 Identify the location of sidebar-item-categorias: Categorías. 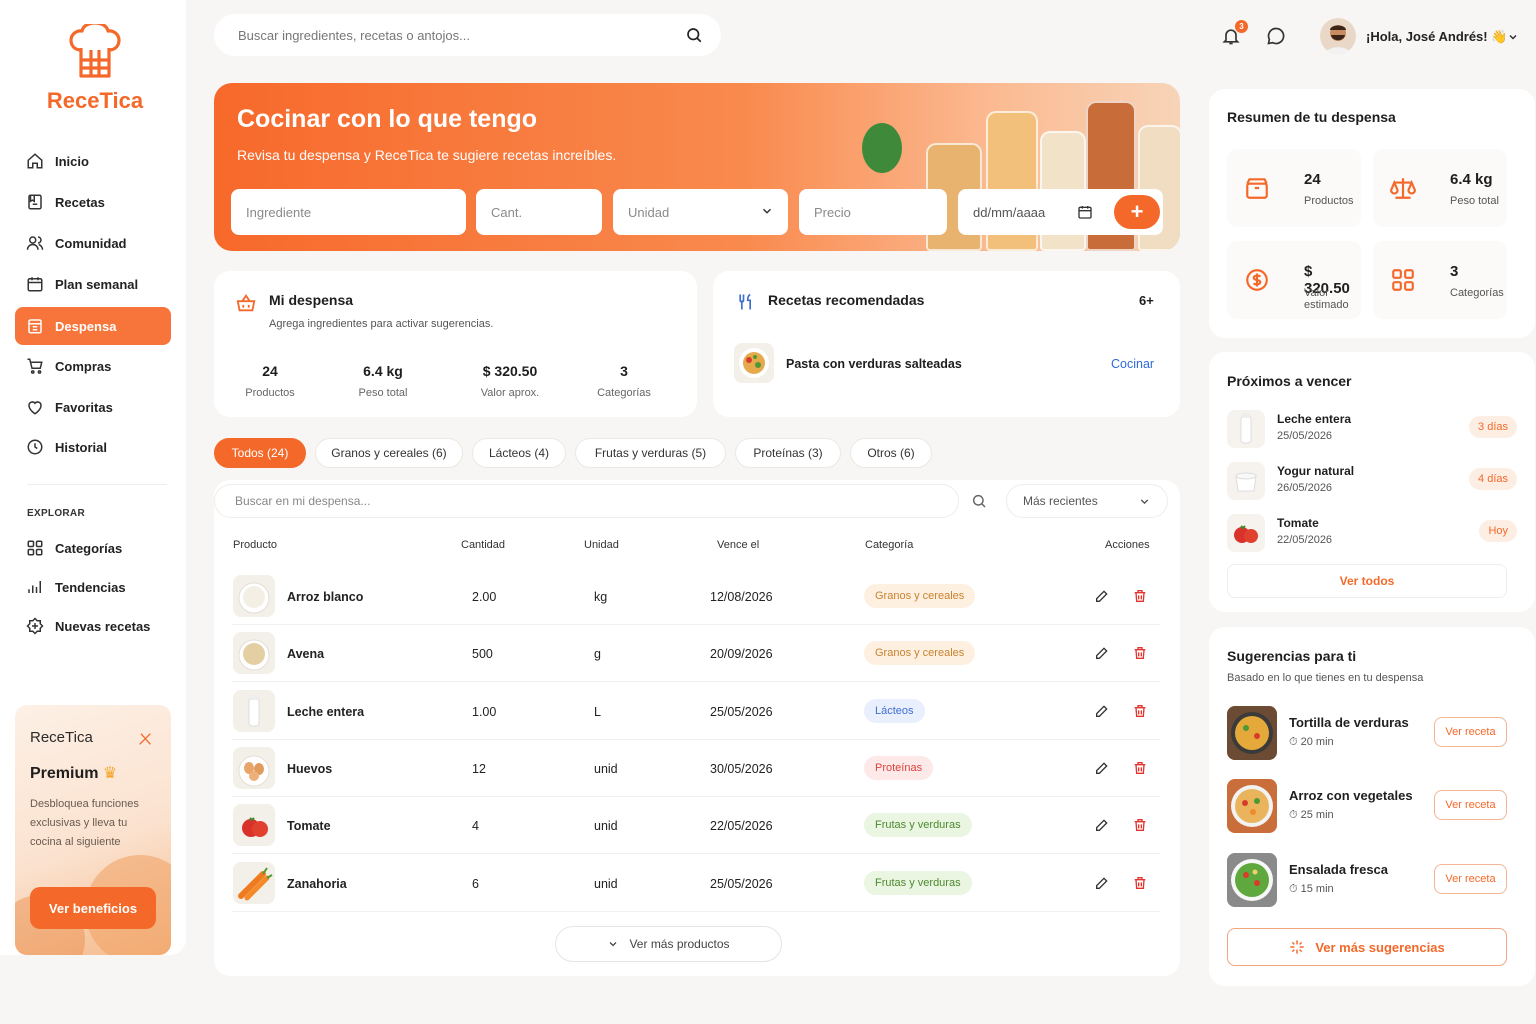
(93, 548).